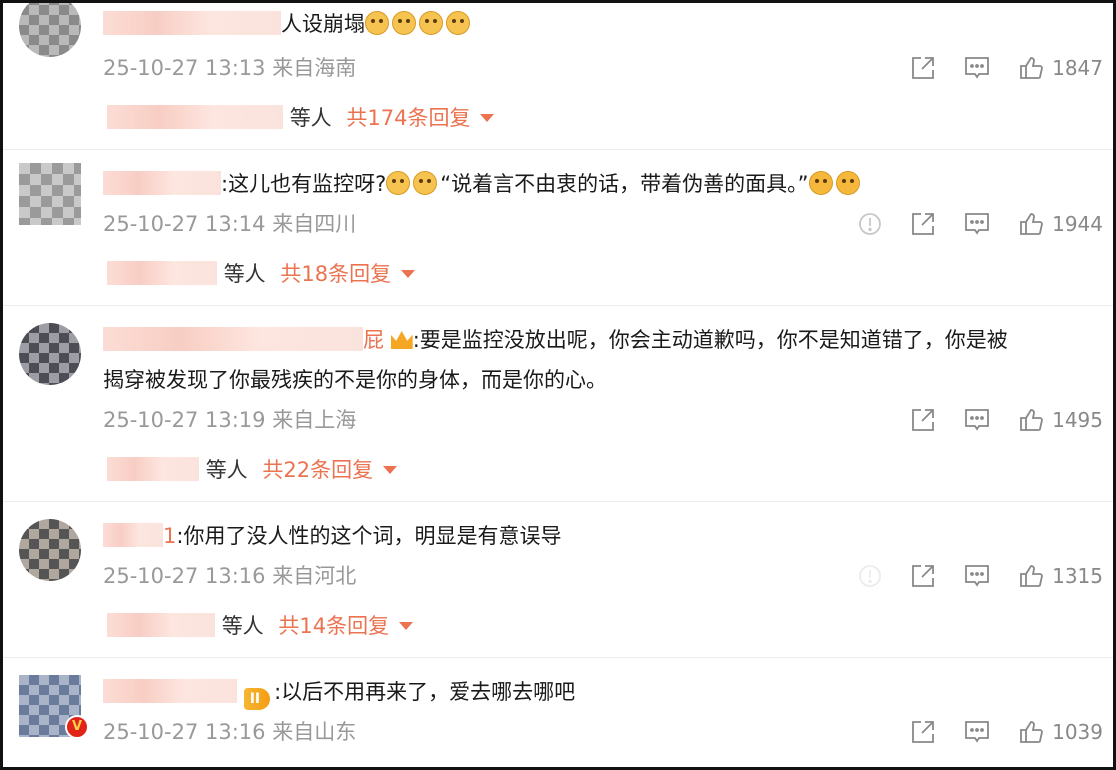  What do you see at coordinates (257, 699) in the screenshot?
I see `level-badge: II` at bounding box center [257, 699].